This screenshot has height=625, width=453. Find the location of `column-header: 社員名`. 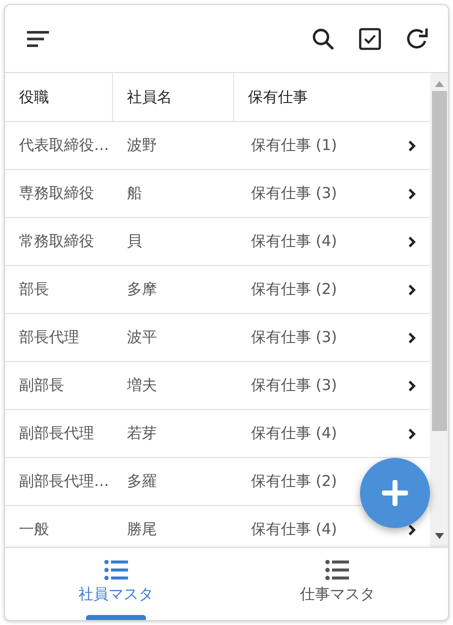

column-header: 社員名 is located at coordinates (173, 97).